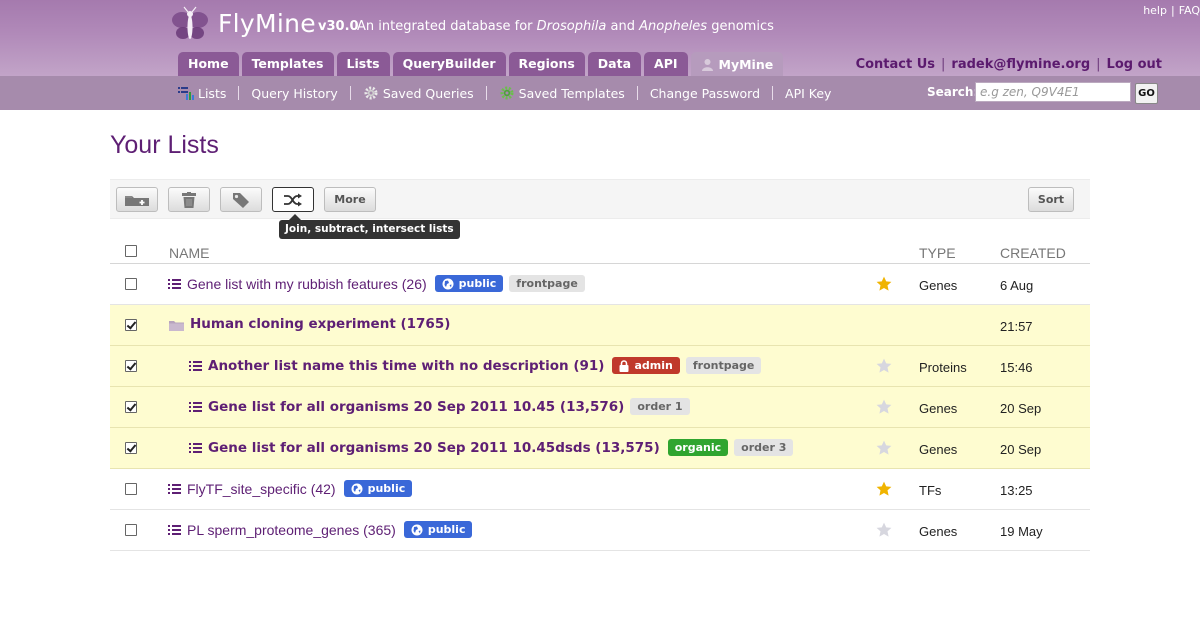 The width and height of the screenshot is (1200, 644). I want to click on search-go-button: GO, so click(1146, 93).